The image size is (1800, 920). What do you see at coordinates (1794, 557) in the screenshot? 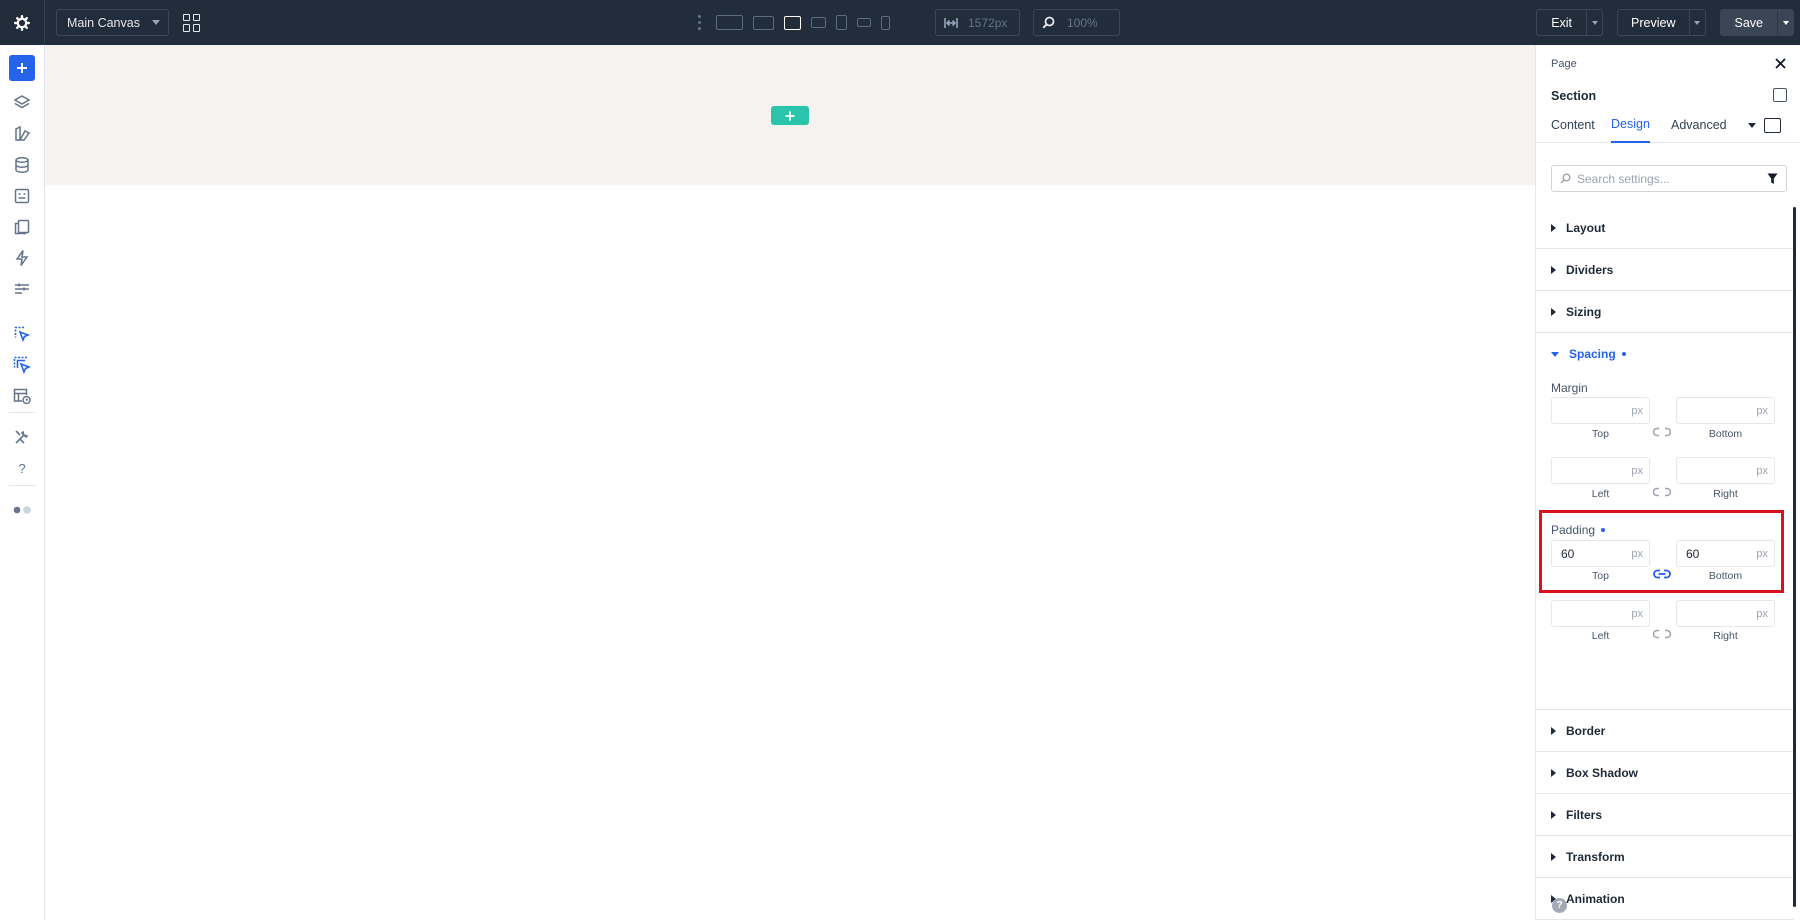
I see `panel-scrollbar` at bounding box center [1794, 557].